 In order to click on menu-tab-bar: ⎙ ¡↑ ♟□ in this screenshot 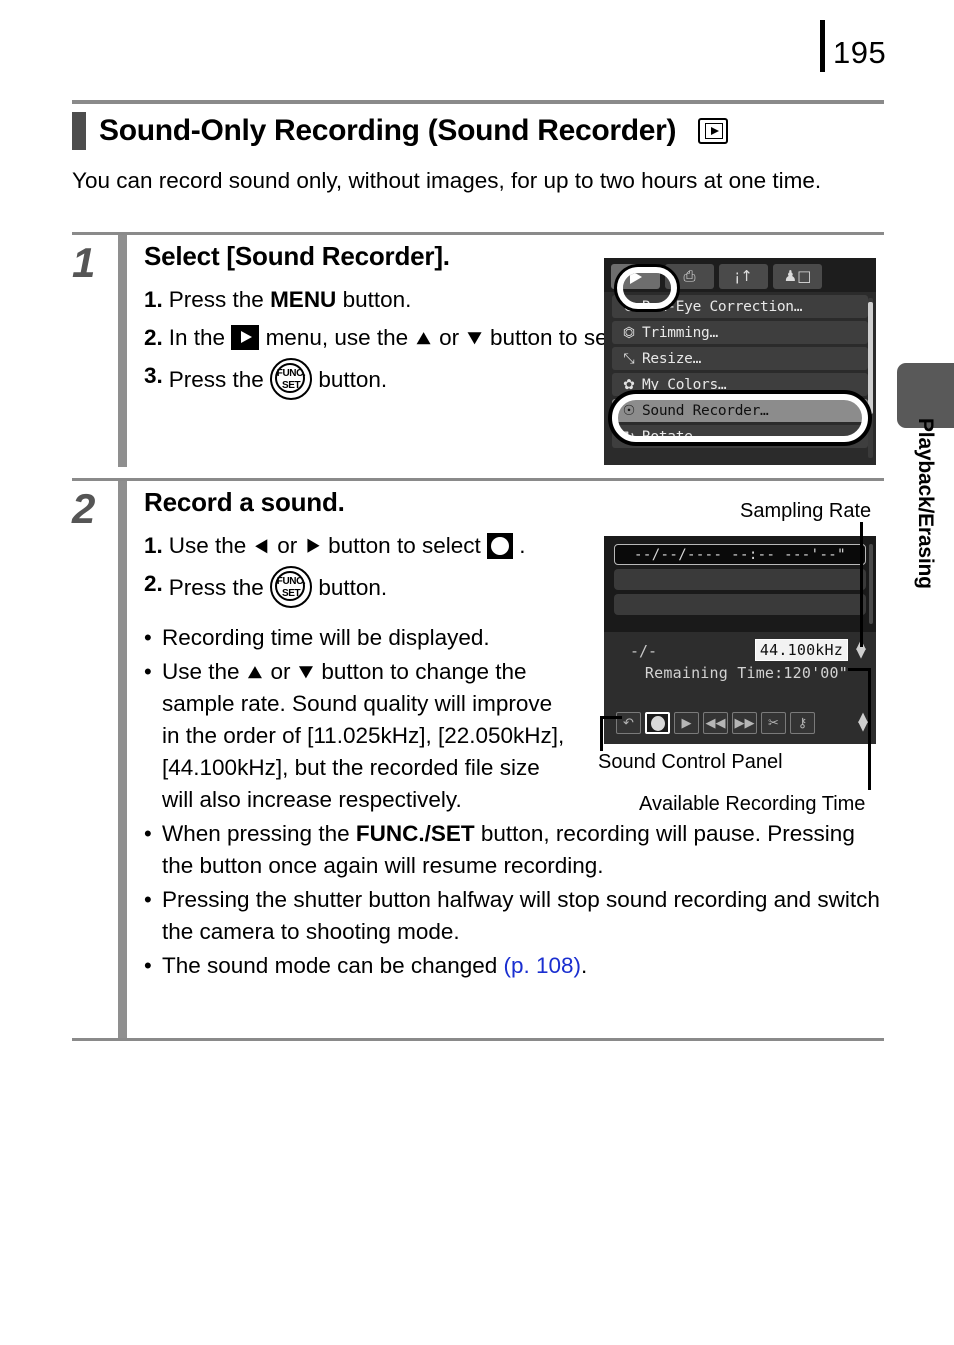, I will do `click(740, 275)`.